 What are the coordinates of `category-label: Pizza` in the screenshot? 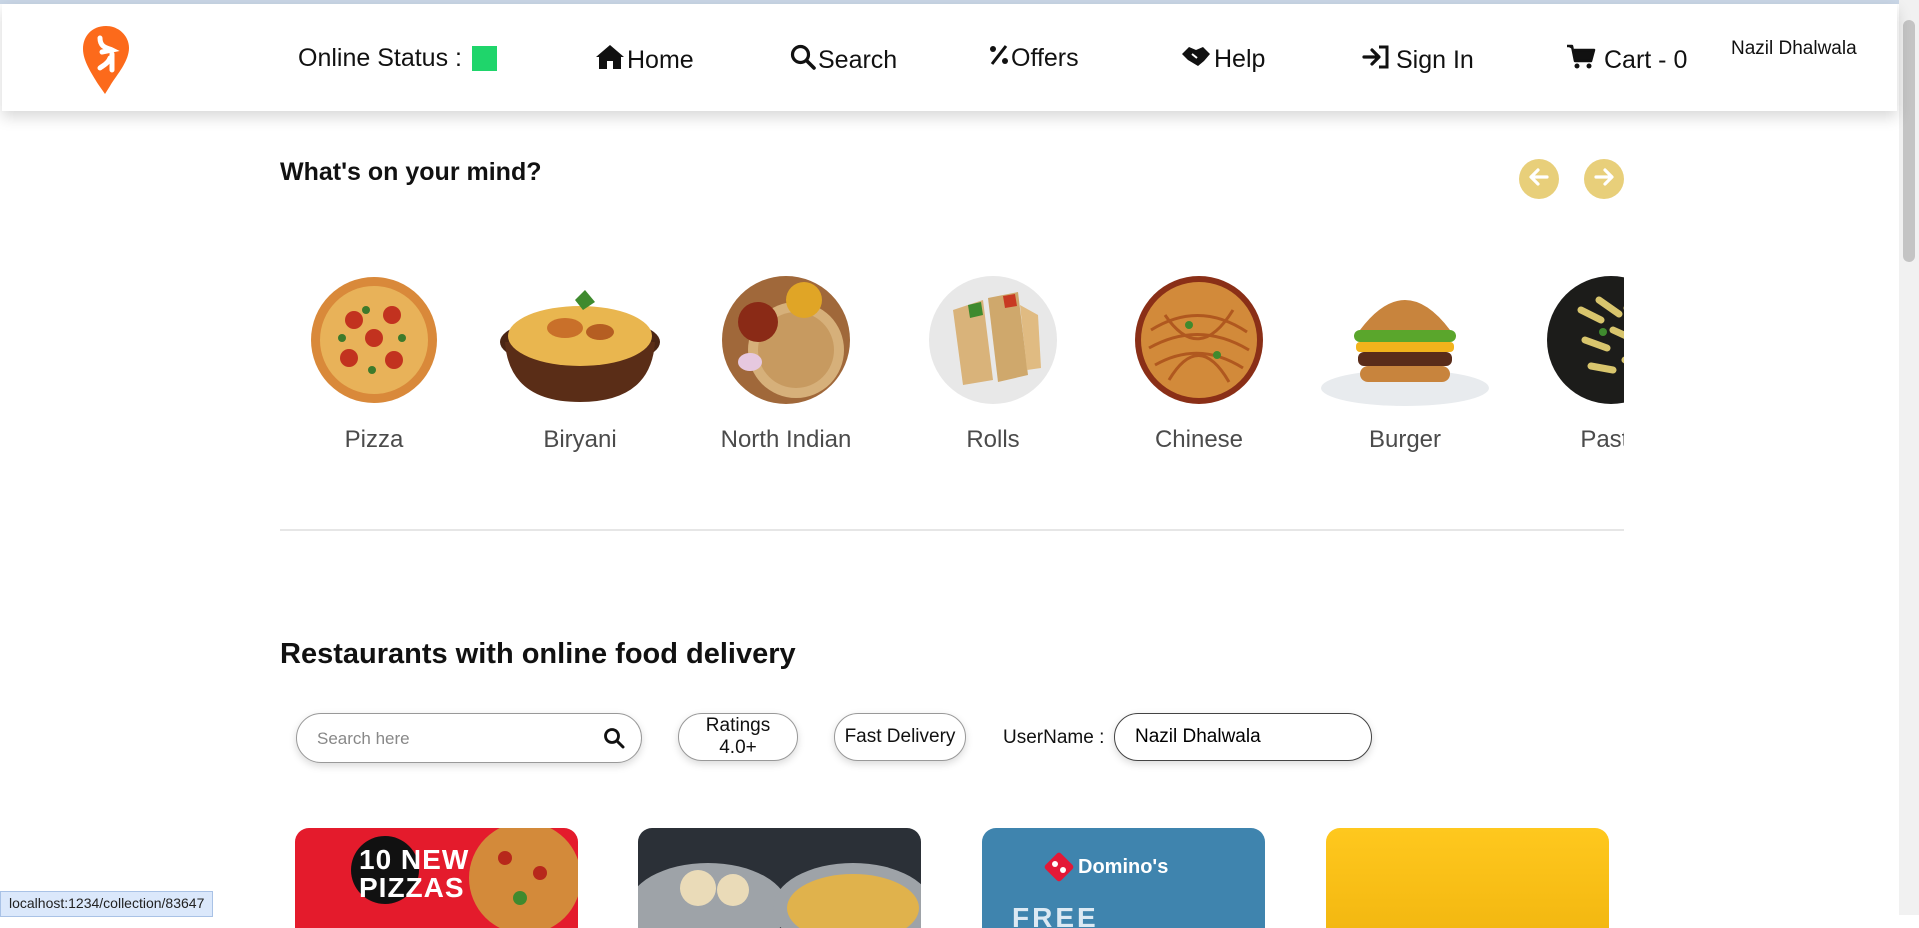 It's located at (374, 439).